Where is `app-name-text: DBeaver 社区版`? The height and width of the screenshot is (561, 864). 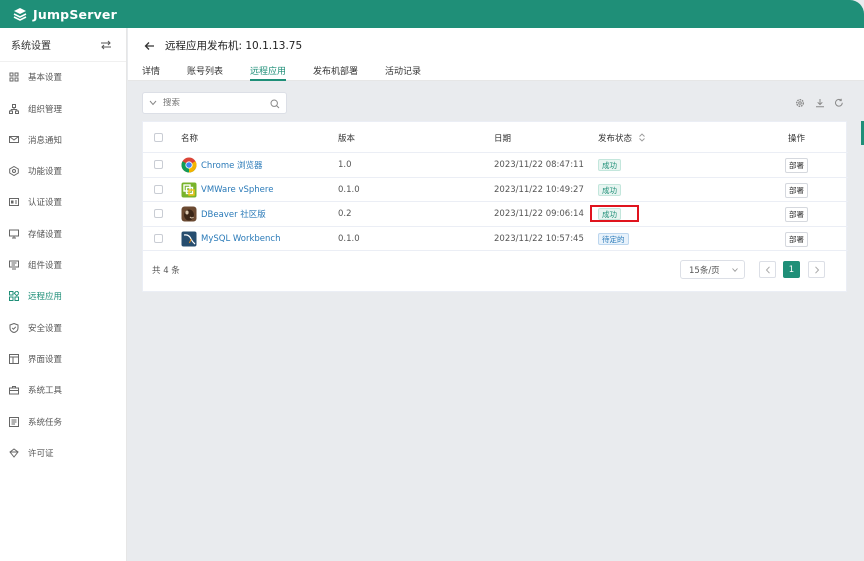 app-name-text: DBeaver 社区版 is located at coordinates (233, 215).